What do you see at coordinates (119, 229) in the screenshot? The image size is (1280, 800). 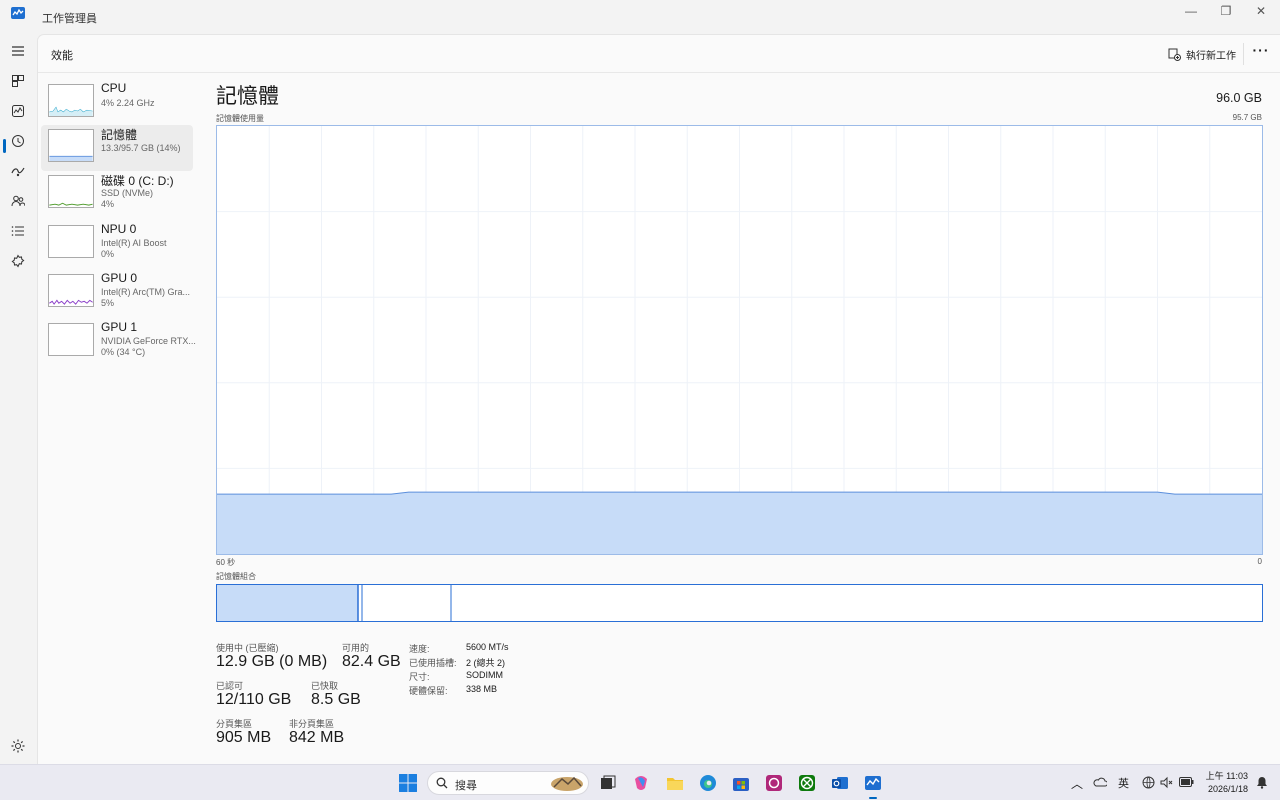 I see `list-item-name: NPU 0` at bounding box center [119, 229].